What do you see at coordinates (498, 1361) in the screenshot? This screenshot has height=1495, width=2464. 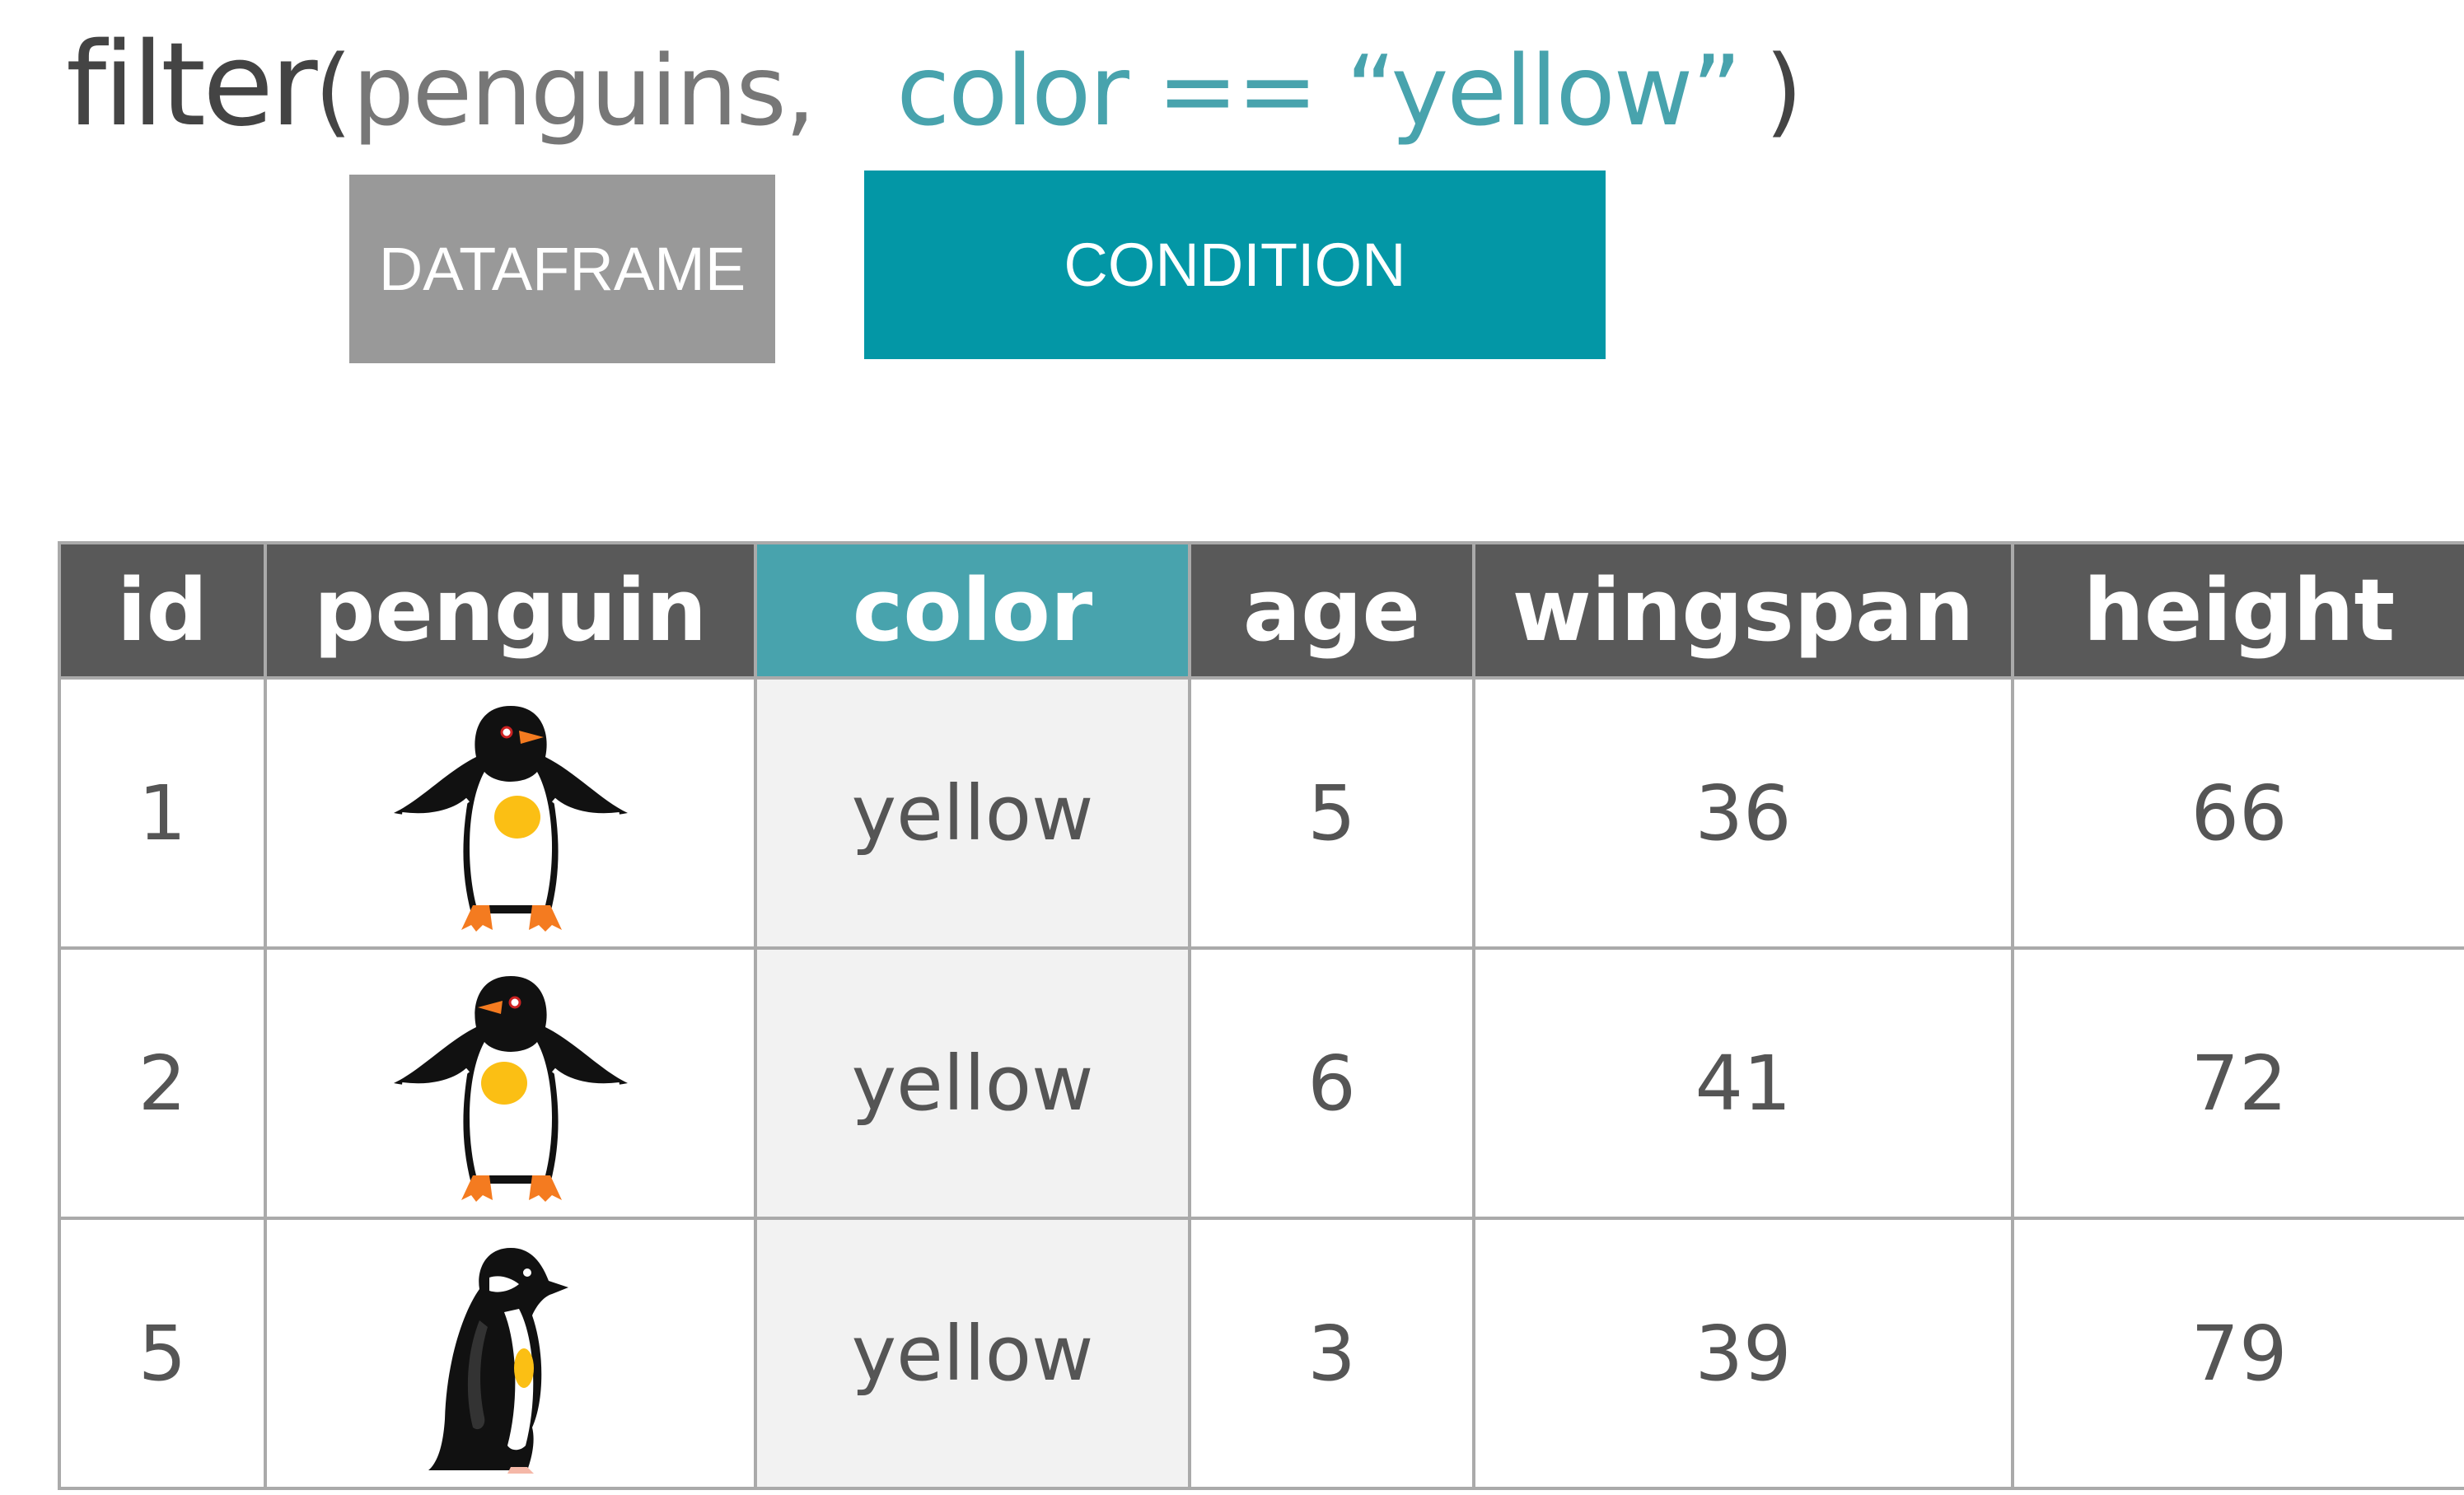 I see `chinstrap-side-icon` at bounding box center [498, 1361].